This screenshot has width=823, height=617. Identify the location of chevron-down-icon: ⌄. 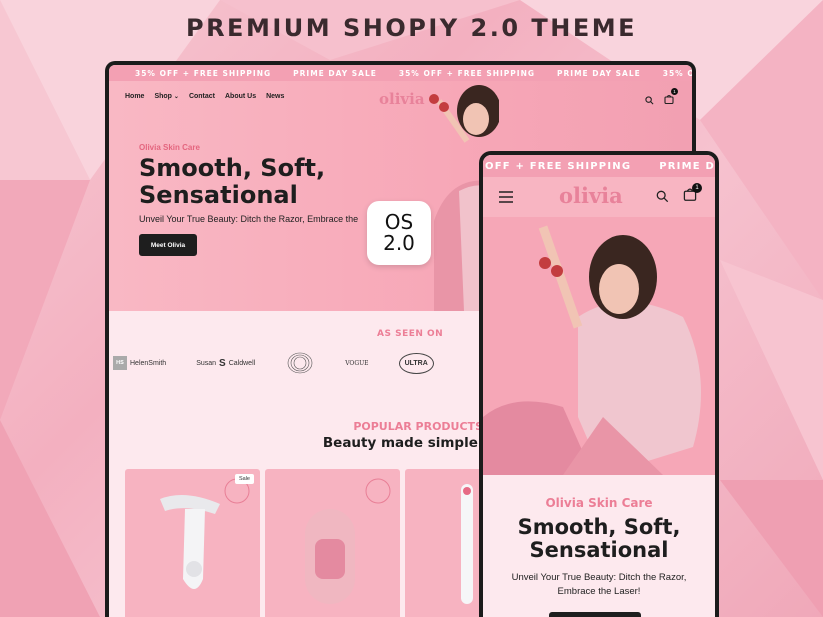
(176, 97).